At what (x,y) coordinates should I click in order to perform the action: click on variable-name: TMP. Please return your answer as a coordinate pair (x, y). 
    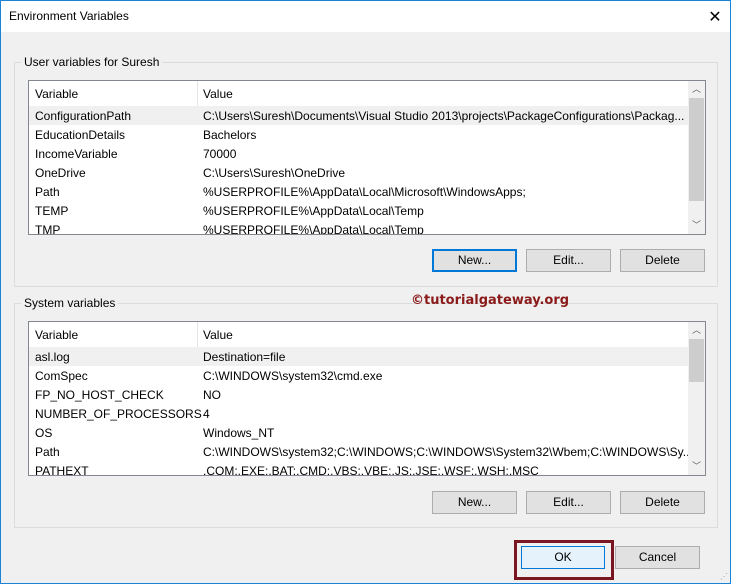
    Looking at the image, I should click on (48, 229).